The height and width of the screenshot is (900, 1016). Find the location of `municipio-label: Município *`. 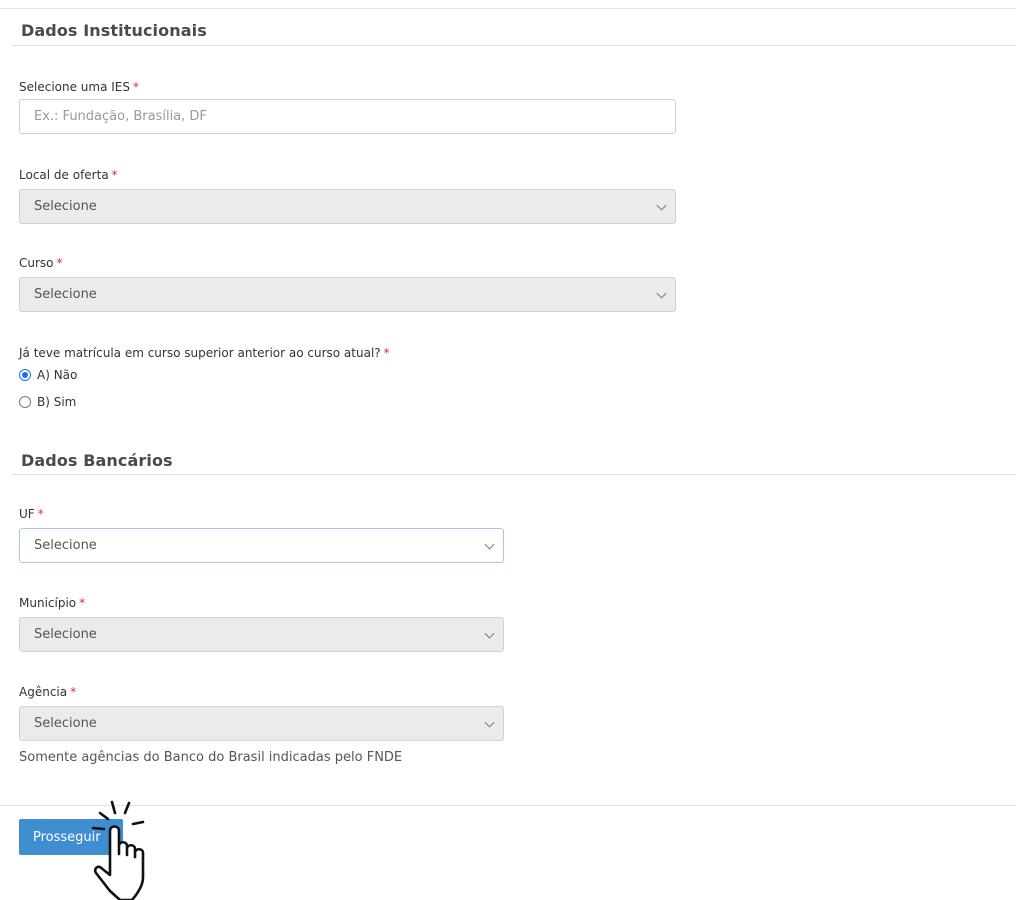

municipio-label: Município * is located at coordinates (52, 603).